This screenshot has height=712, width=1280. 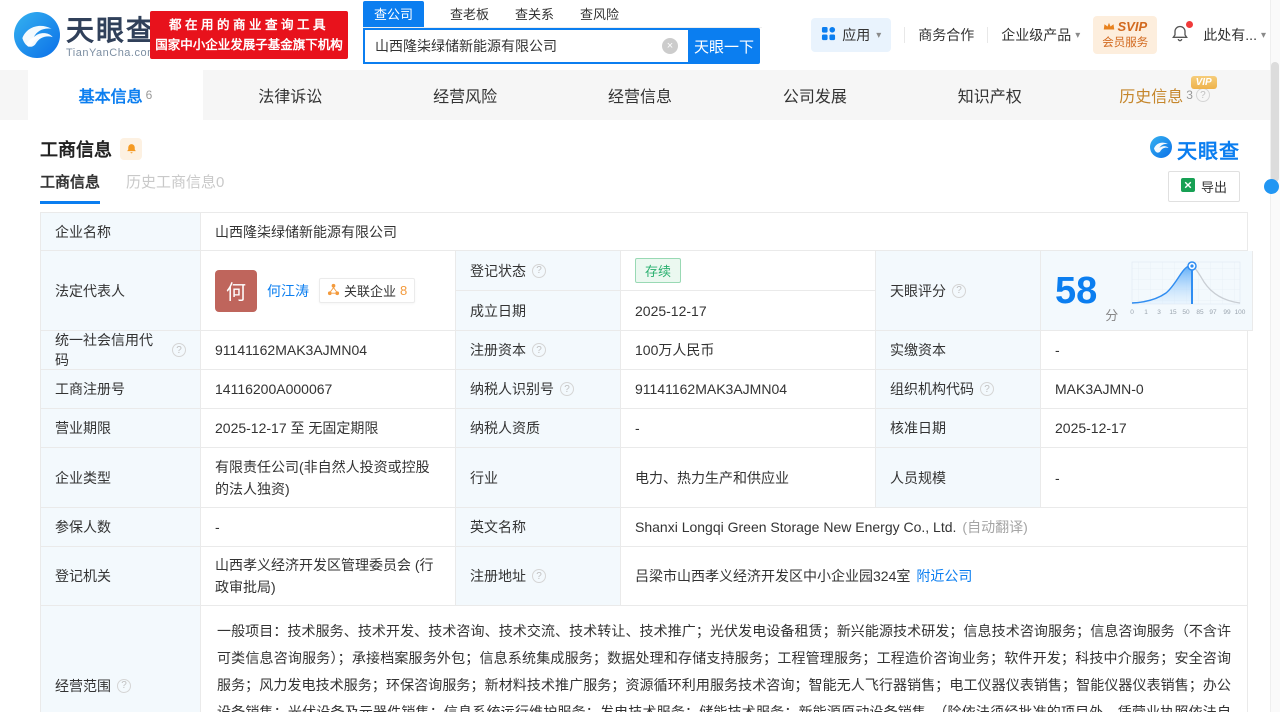 I want to click on tab-basic-info: 基本信息 6, so click(x=115, y=95).